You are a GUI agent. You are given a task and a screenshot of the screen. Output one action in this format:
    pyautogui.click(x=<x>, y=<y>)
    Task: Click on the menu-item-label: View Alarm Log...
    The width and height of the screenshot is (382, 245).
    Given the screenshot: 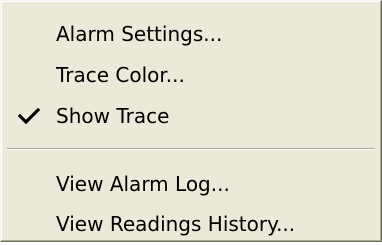 What is the action you would take?
    pyautogui.click(x=143, y=184)
    